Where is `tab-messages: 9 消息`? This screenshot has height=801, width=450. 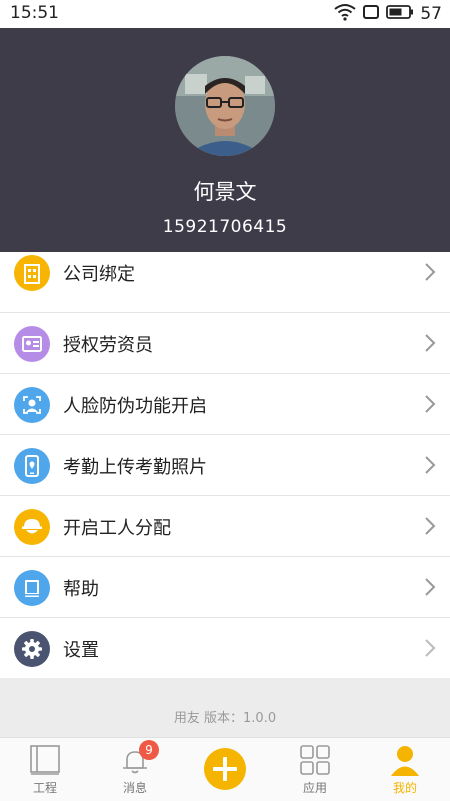 tab-messages: 9 消息 is located at coordinates (135, 769).